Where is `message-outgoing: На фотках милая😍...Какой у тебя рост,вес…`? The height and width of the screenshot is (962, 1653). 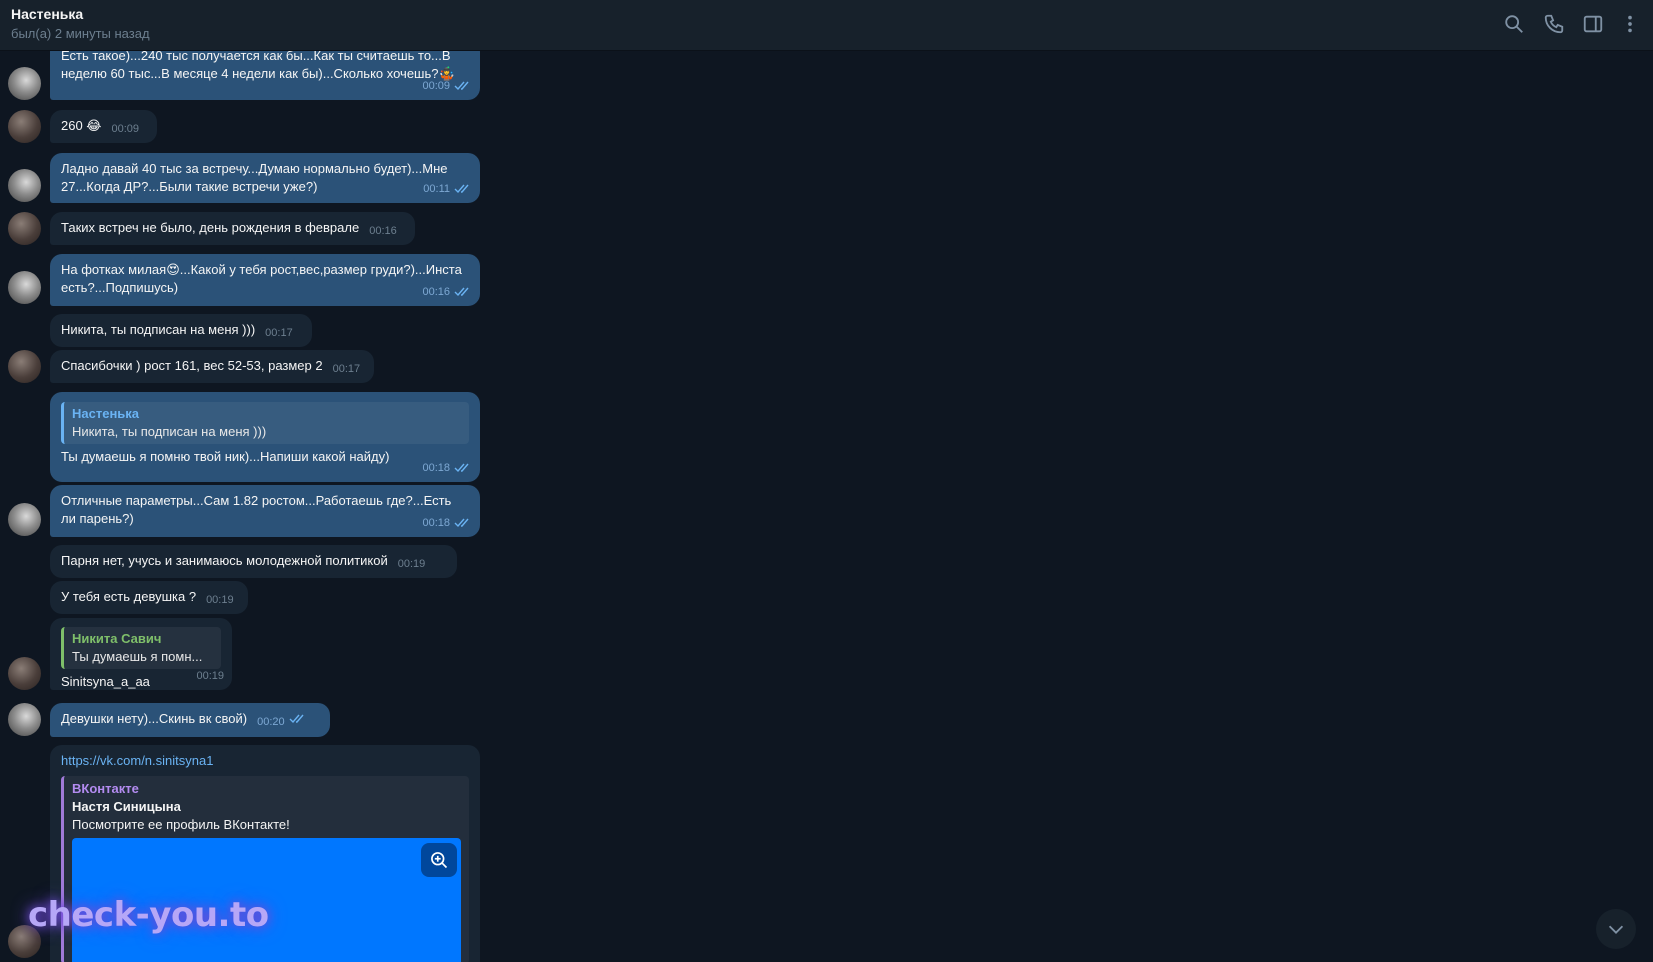
message-outgoing: На фотках милая😍...Какой у тебя рост,вес… is located at coordinates (265, 280).